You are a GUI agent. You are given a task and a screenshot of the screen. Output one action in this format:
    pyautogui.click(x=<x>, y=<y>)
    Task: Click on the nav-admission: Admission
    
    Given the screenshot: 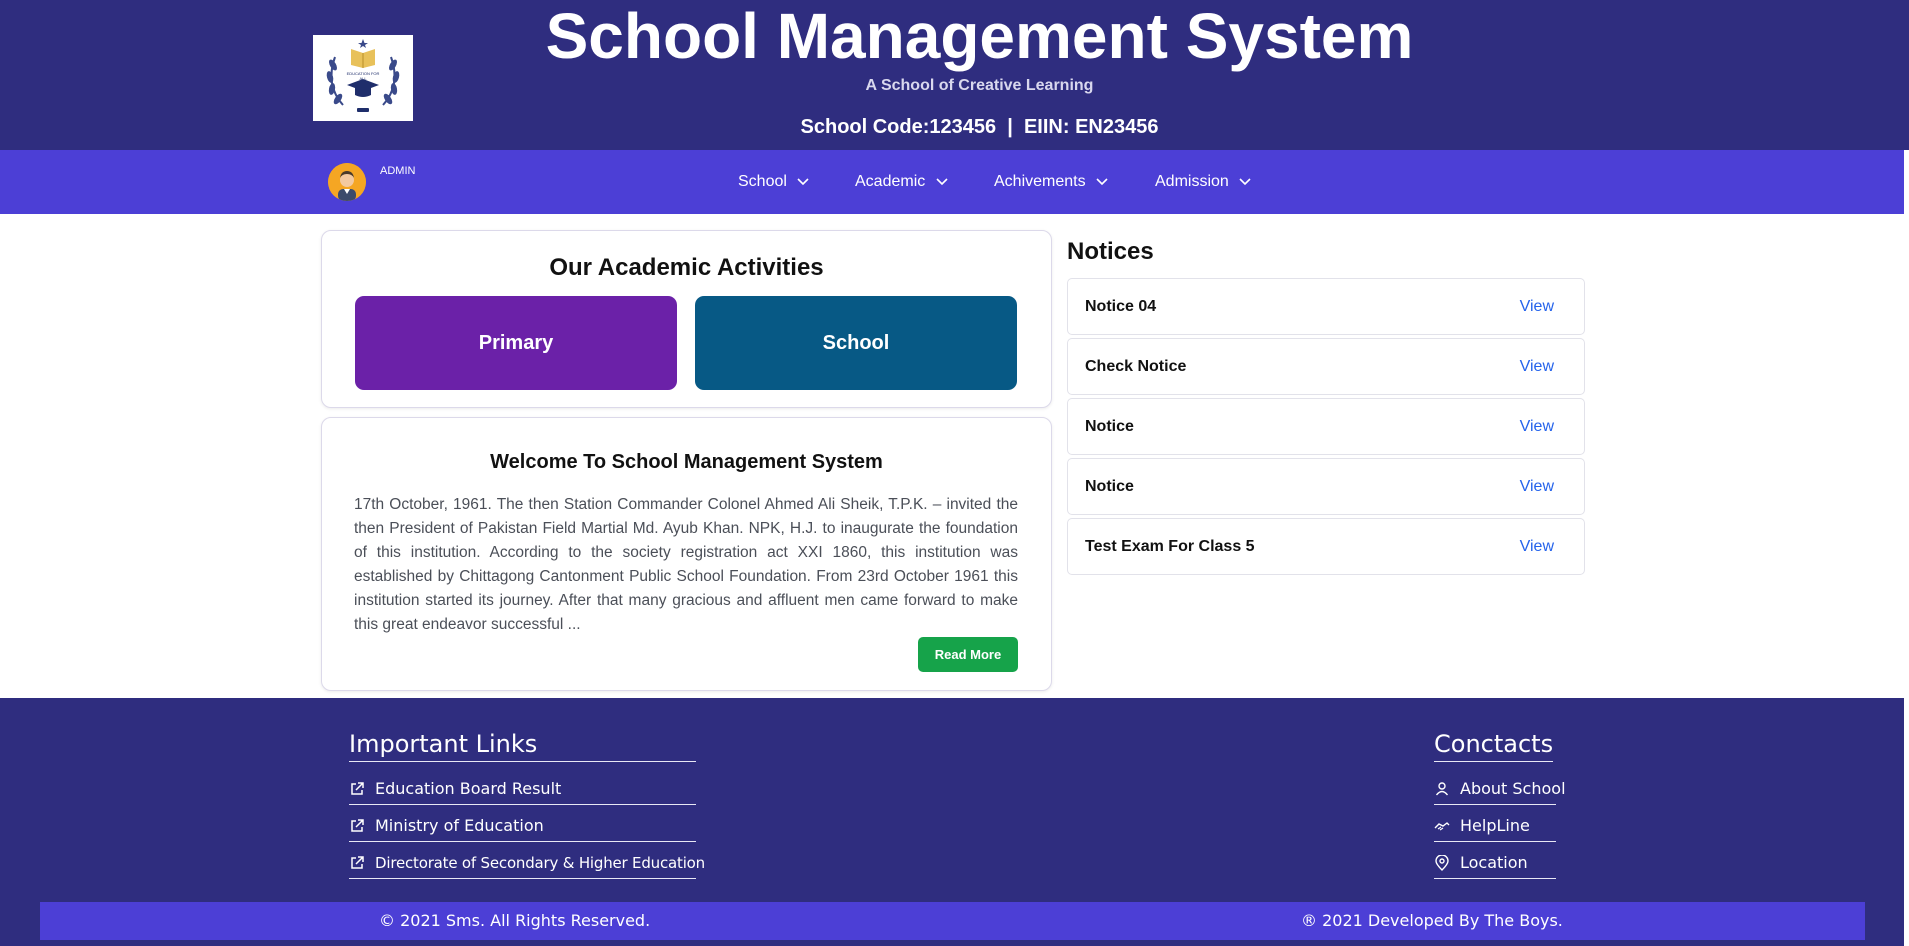 What is the action you would take?
    pyautogui.click(x=1203, y=182)
    